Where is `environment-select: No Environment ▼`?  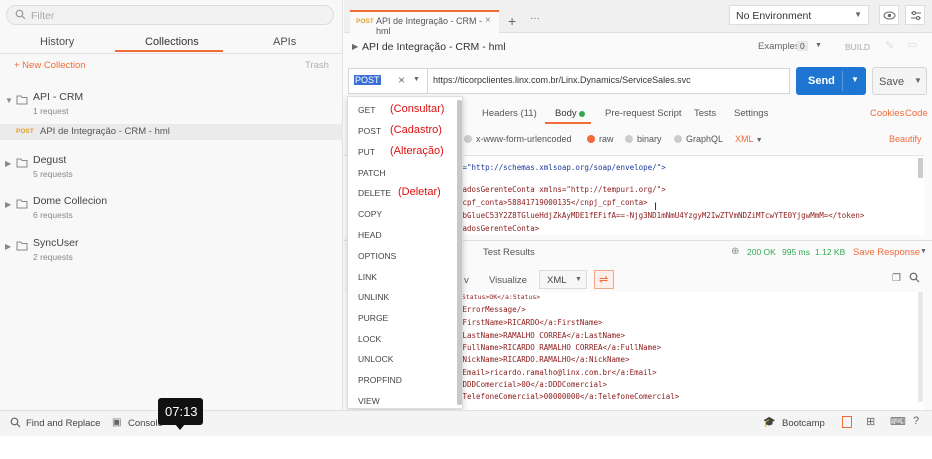
environment-select: No Environment ▼ is located at coordinates (799, 15).